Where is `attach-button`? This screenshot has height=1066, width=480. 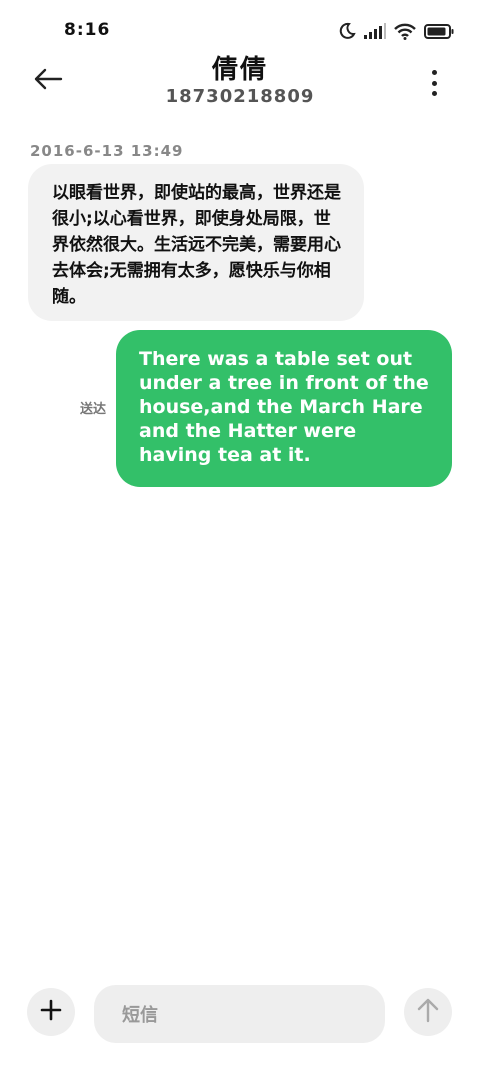
attach-button is located at coordinates (51, 1012).